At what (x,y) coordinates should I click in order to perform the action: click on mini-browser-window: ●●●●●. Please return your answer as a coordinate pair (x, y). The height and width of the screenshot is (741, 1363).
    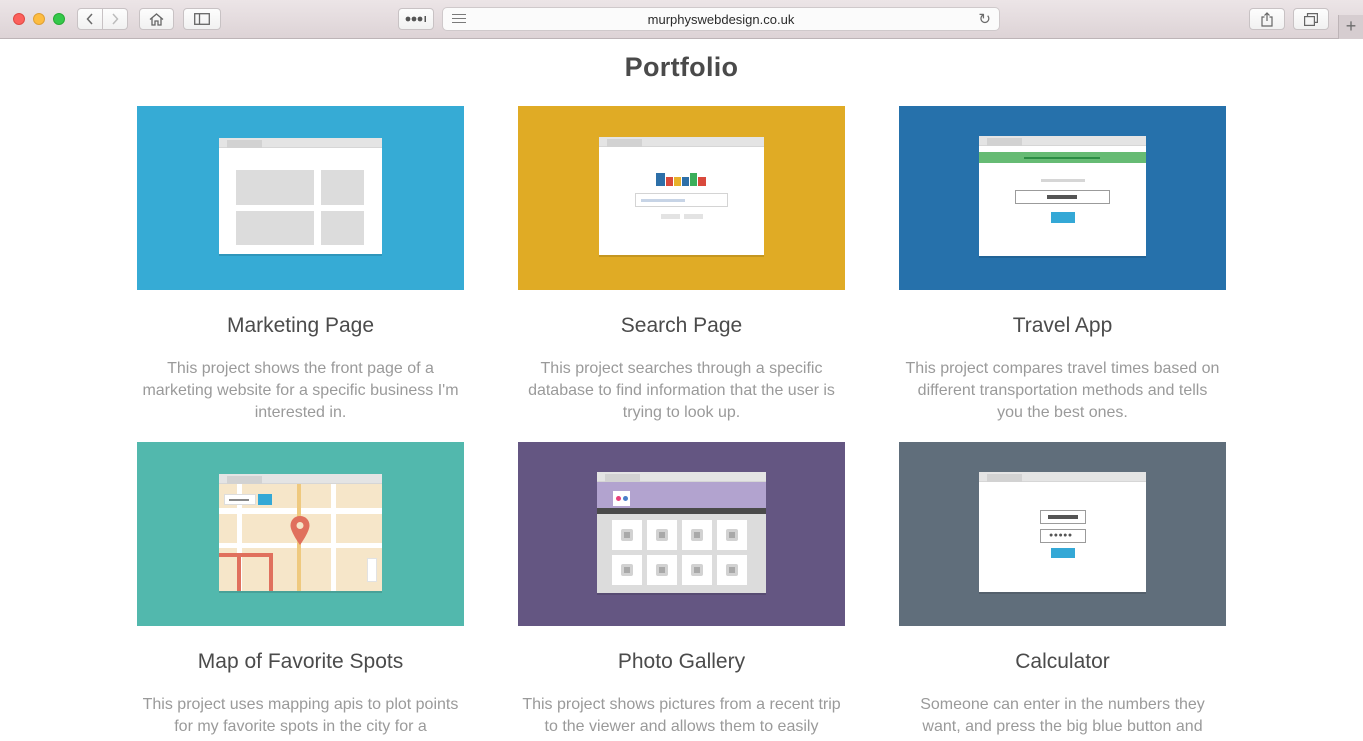
    Looking at the image, I should click on (1062, 532).